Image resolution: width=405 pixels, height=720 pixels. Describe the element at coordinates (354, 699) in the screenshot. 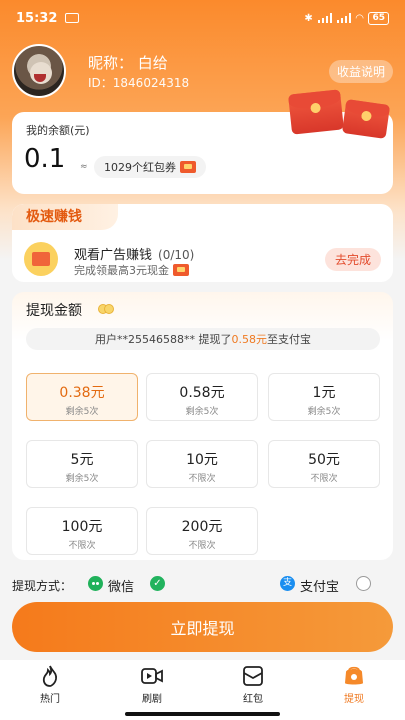

I see `tab-label: 提现` at that location.